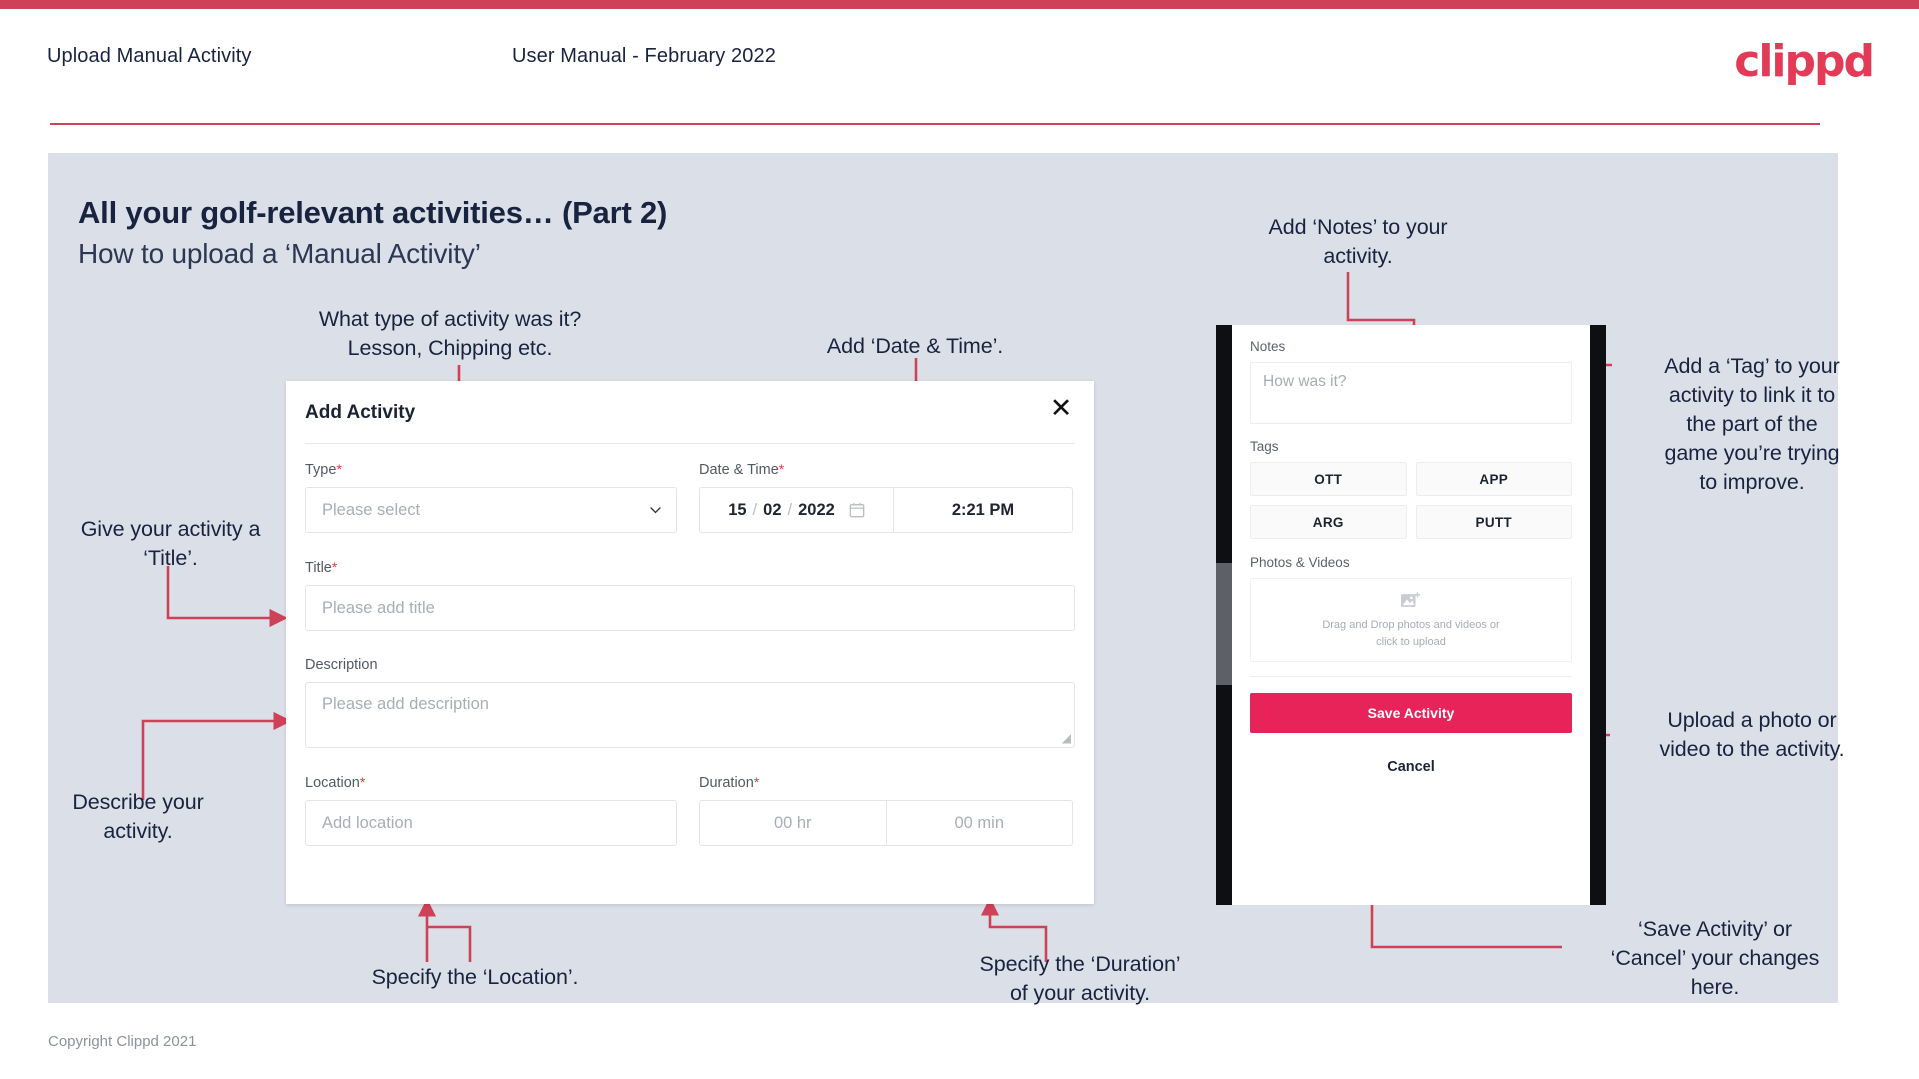 This screenshot has height=1079, width=1919. Describe the element at coordinates (1300, 562) in the screenshot. I see `phone-photos-label: Photos & Videos` at that location.